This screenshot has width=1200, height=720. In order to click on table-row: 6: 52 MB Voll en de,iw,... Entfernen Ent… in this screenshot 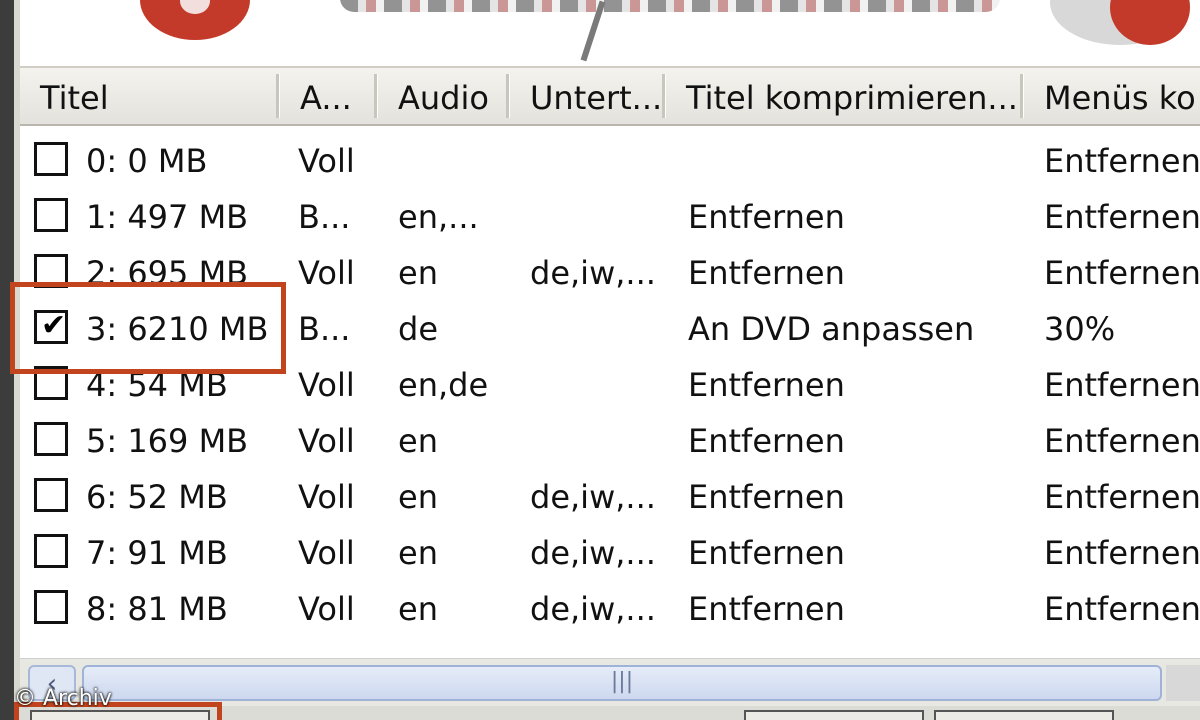, I will do `click(610, 496)`.